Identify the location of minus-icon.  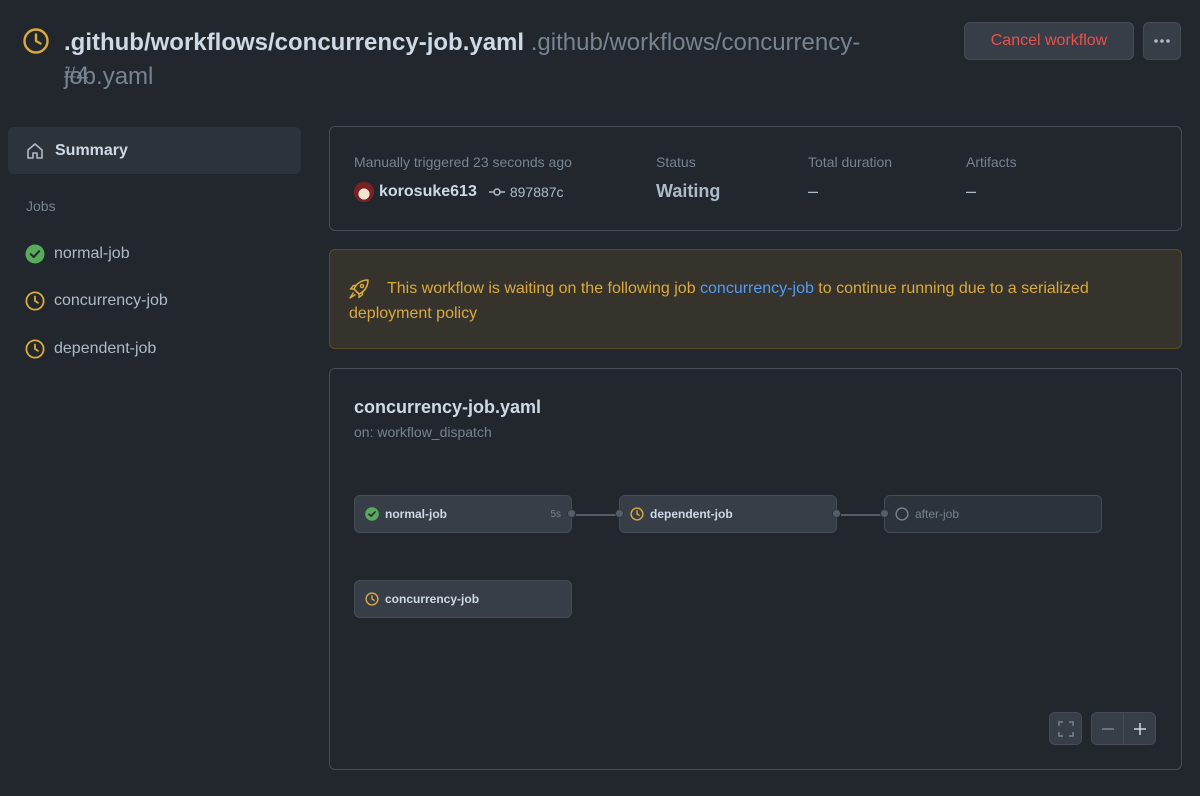
(1107, 728).